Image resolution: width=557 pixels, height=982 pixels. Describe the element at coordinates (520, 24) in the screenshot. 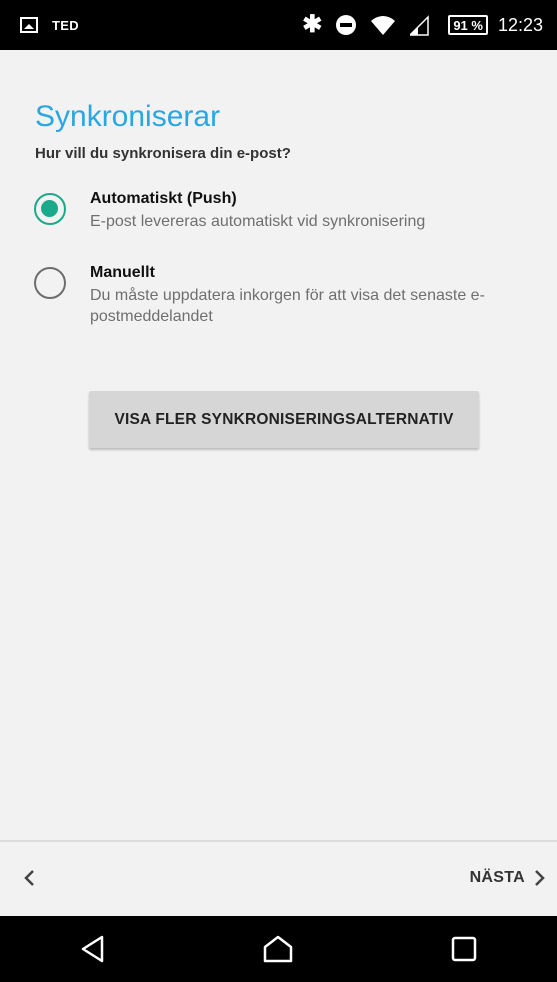

I see `clock: 12:23` at that location.